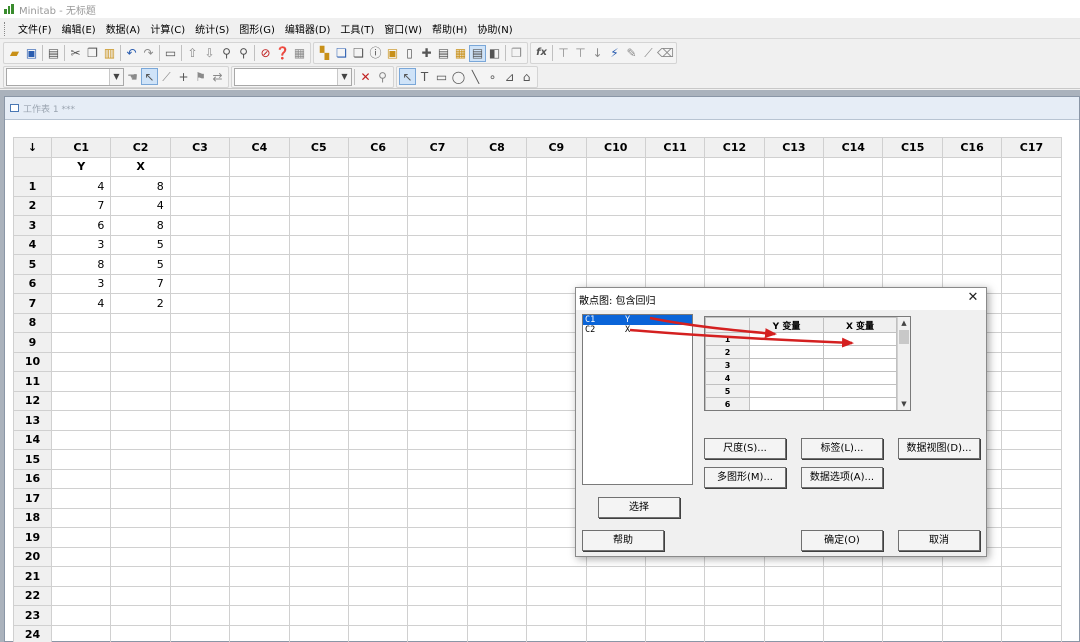 This screenshot has height=642, width=1080. I want to click on swap-icon: ⇄, so click(217, 76).